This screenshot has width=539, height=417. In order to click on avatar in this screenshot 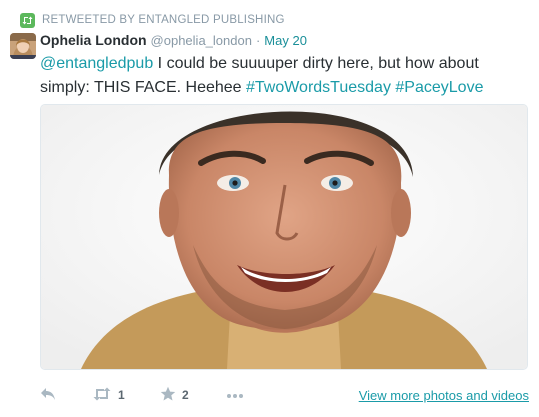, I will do `click(23, 46)`.